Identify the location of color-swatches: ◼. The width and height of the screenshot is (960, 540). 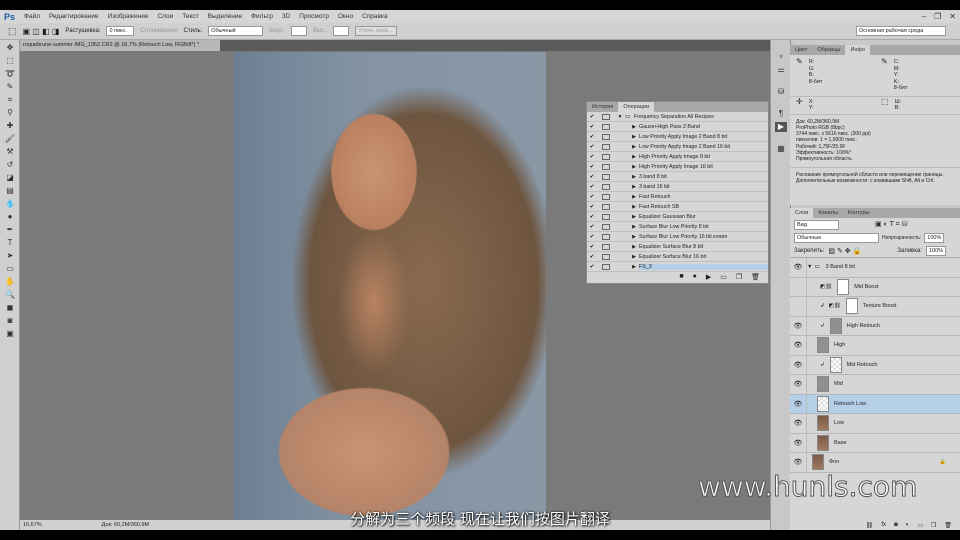
(10, 308).